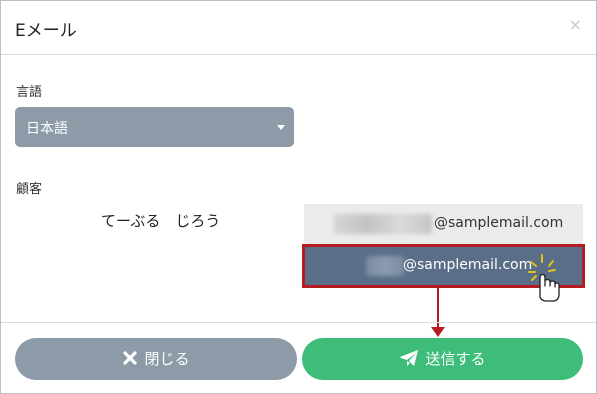  What do you see at coordinates (29, 92) in the screenshot?
I see `language-label: 言語` at bounding box center [29, 92].